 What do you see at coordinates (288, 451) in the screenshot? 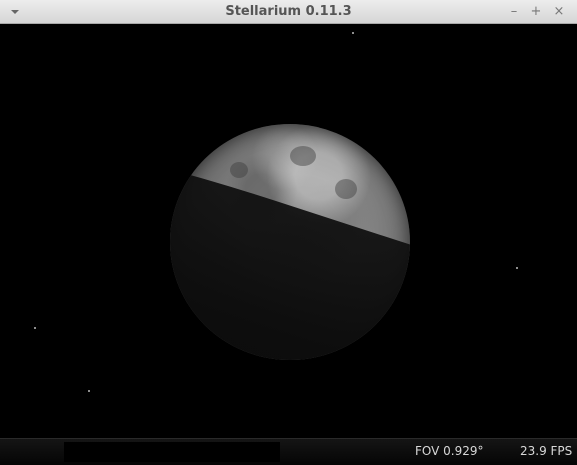
I see `status-bar: FOV 0.929° 23.9 FPS` at bounding box center [288, 451].